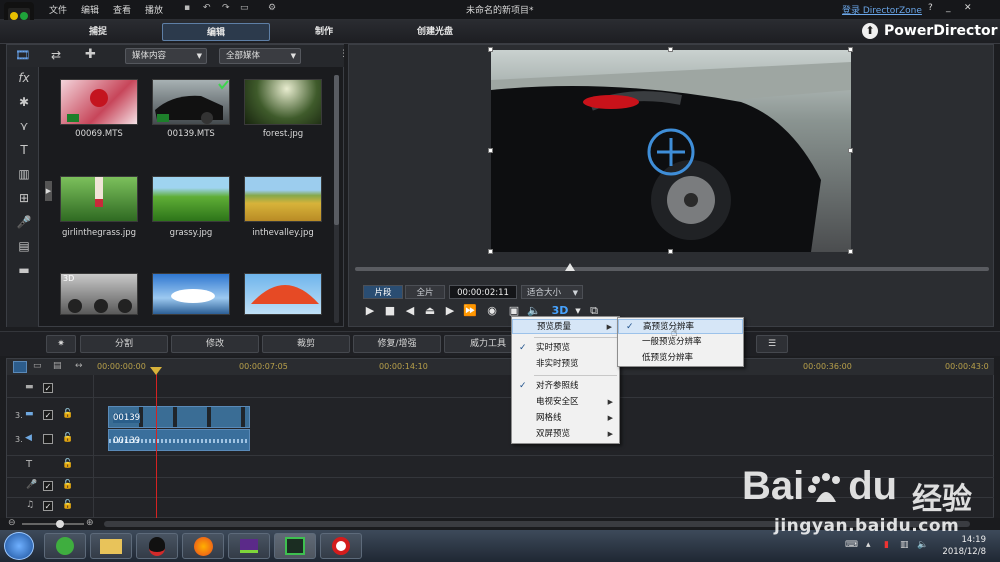 Image resolution: width=1000 pixels, height=562 pixels. I want to click on settings-gear-icon: ⚙, so click(272, 8).